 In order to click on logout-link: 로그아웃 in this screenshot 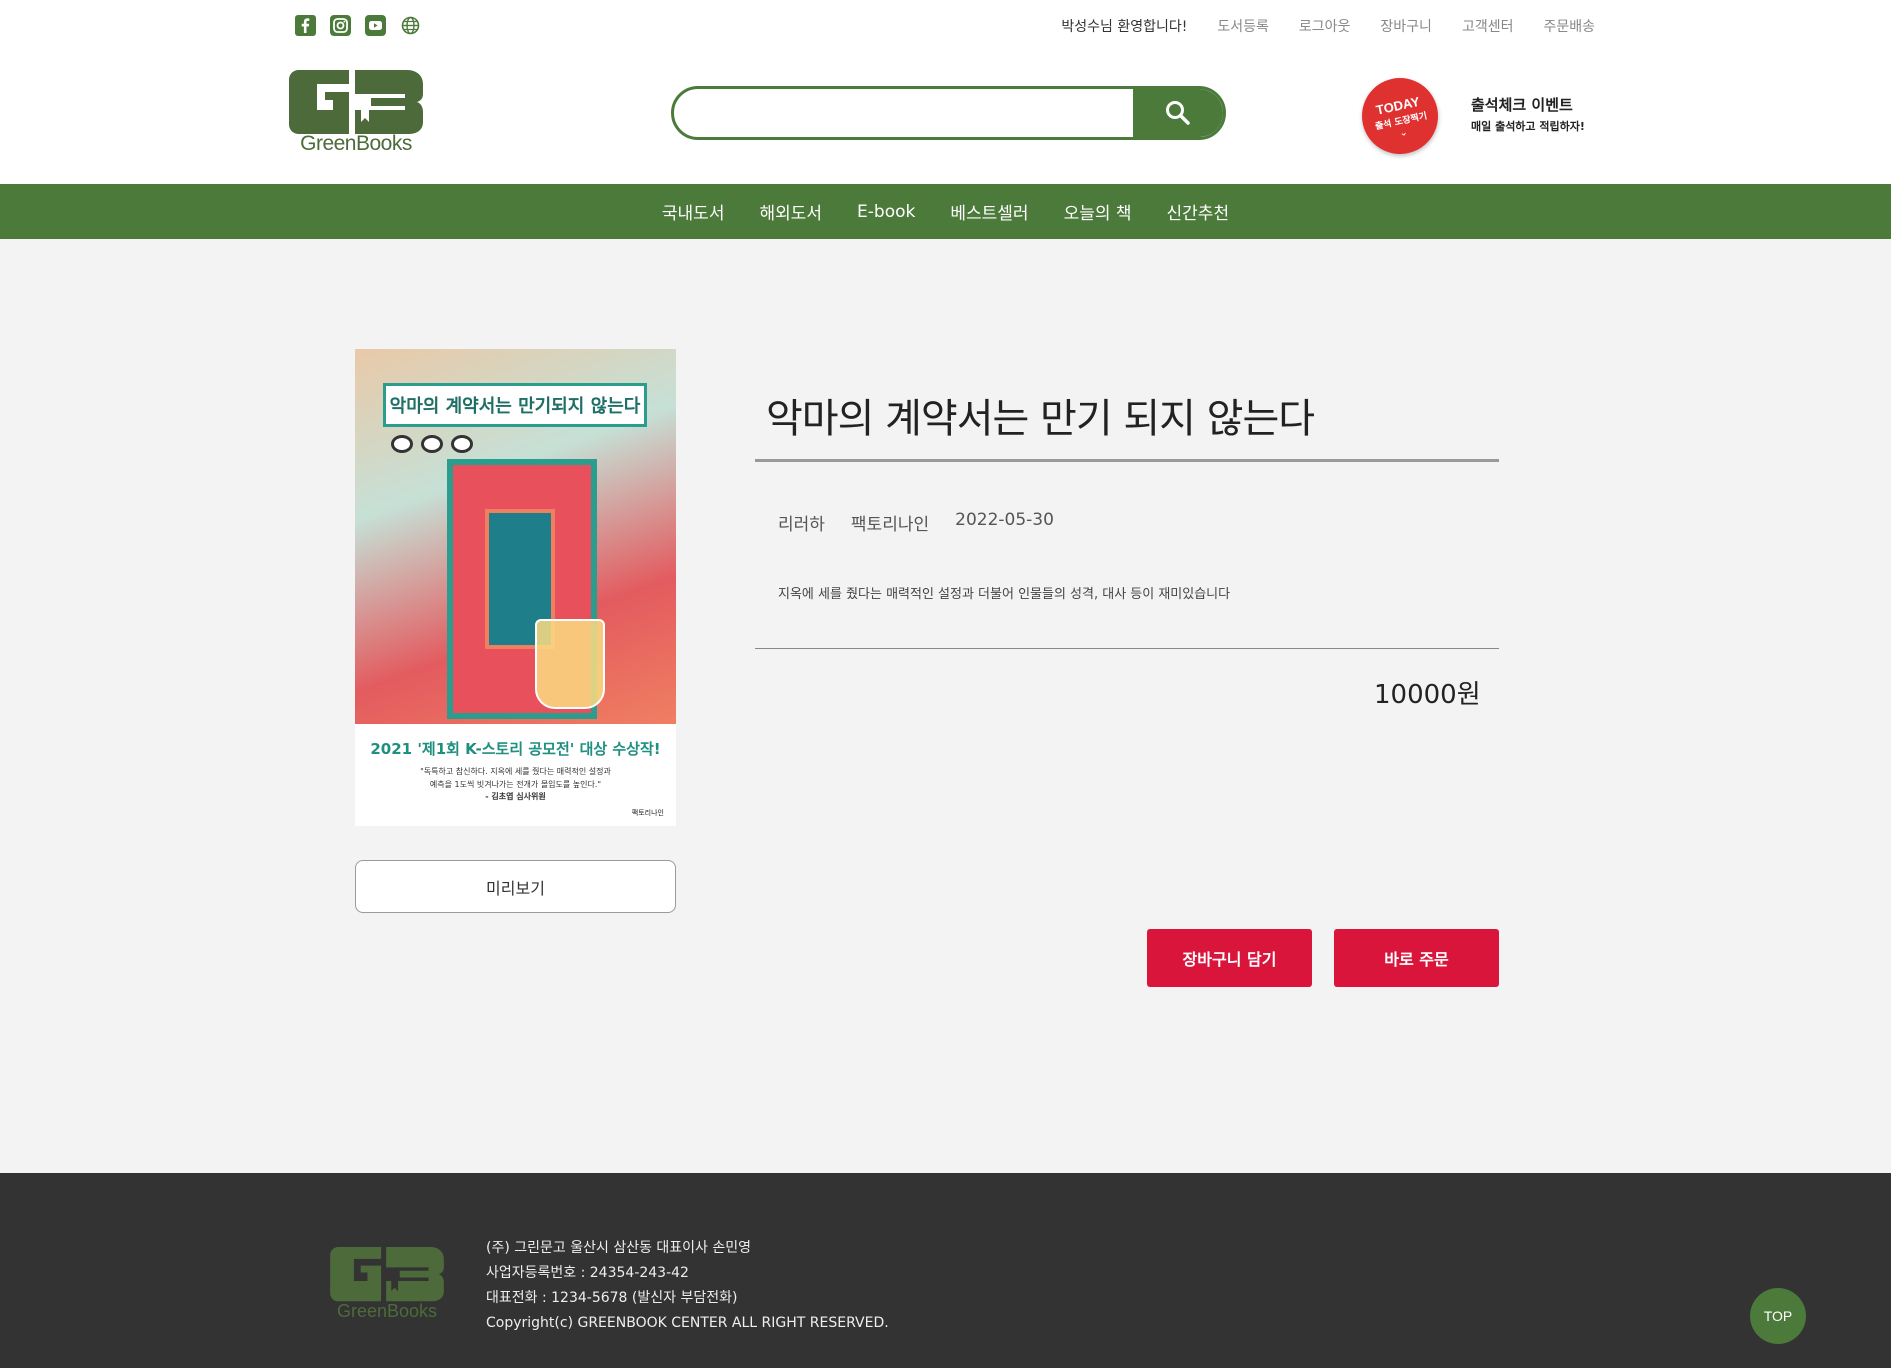, I will do `click(1325, 26)`.